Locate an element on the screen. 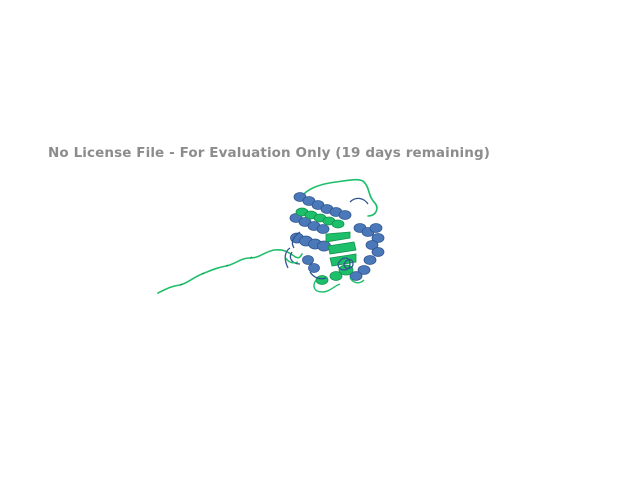 This screenshot has width=640, height=480. green-tail-strand is located at coordinates (230, 271).